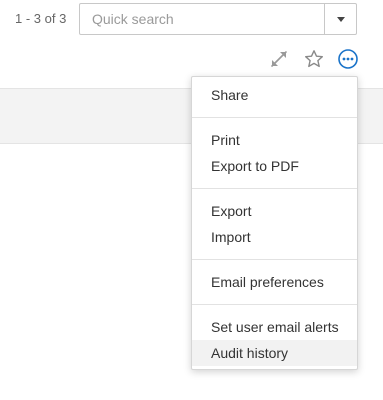  I want to click on menu-item-email-preferences: Email preferences, so click(274, 282).